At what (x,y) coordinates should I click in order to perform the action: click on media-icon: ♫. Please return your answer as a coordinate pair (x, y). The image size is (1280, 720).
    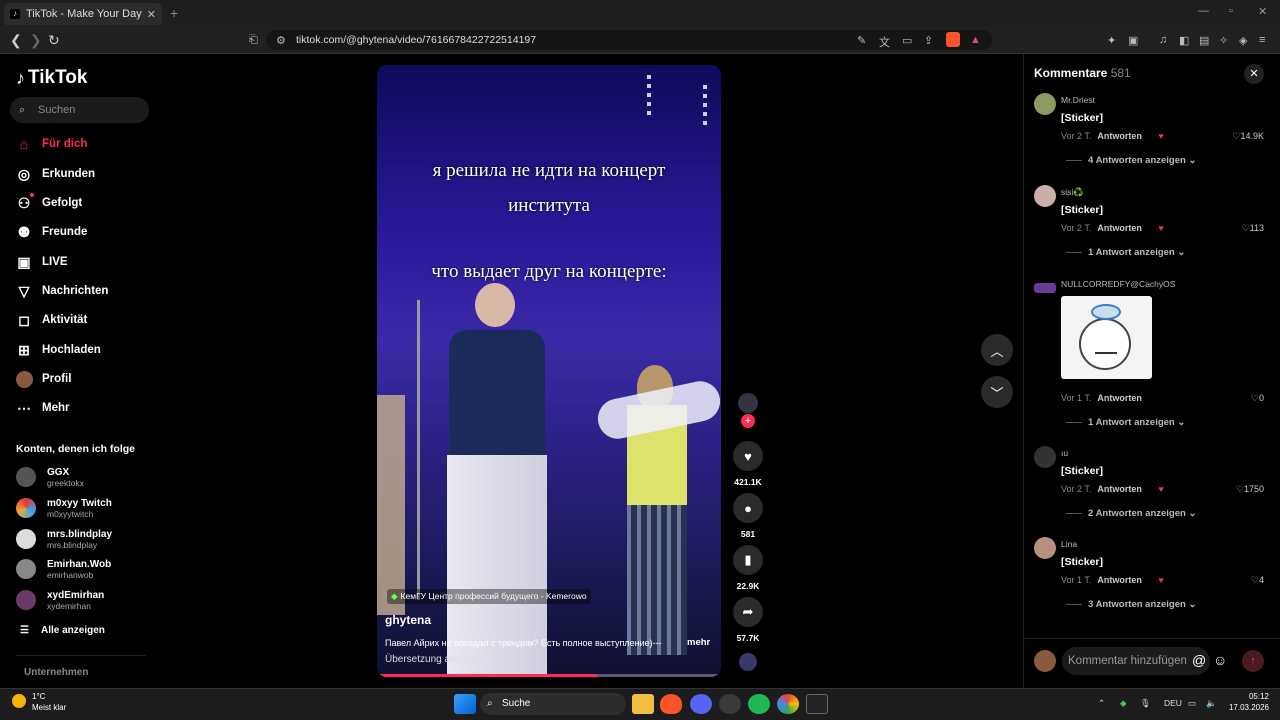
    Looking at the image, I should click on (1163, 40).